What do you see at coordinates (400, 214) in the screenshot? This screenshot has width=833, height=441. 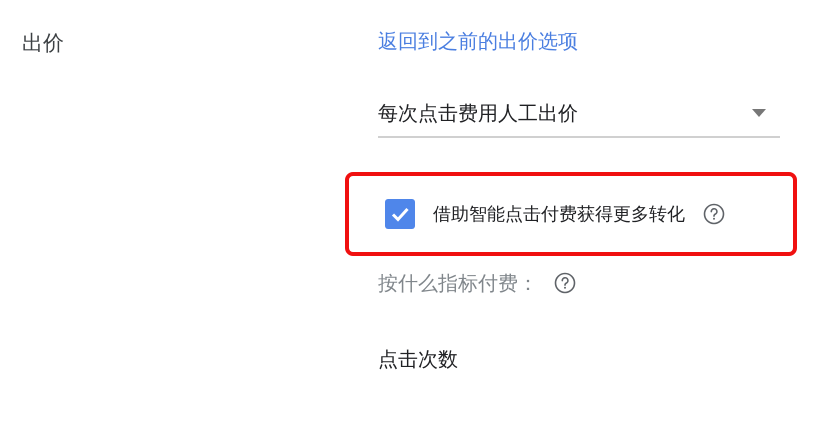 I see `checkbox` at bounding box center [400, 214].